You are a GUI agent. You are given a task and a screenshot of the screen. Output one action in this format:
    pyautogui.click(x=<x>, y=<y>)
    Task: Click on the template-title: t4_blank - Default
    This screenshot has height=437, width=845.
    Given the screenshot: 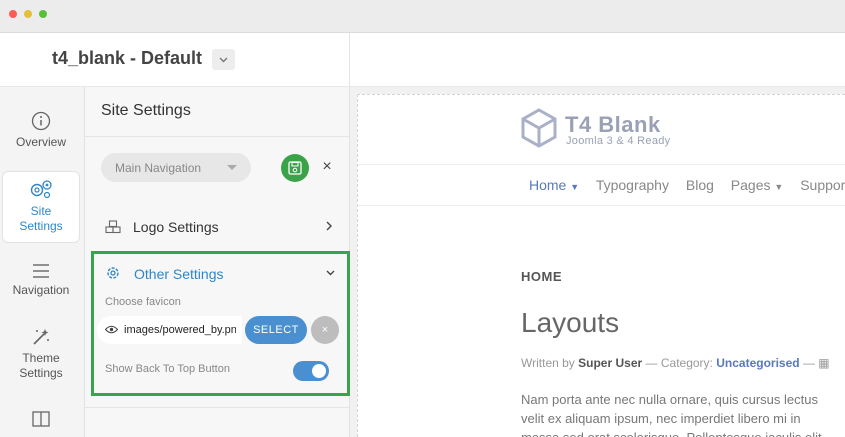 What is the action you would take?
    pyautogui.click(x=127, y=58)
    